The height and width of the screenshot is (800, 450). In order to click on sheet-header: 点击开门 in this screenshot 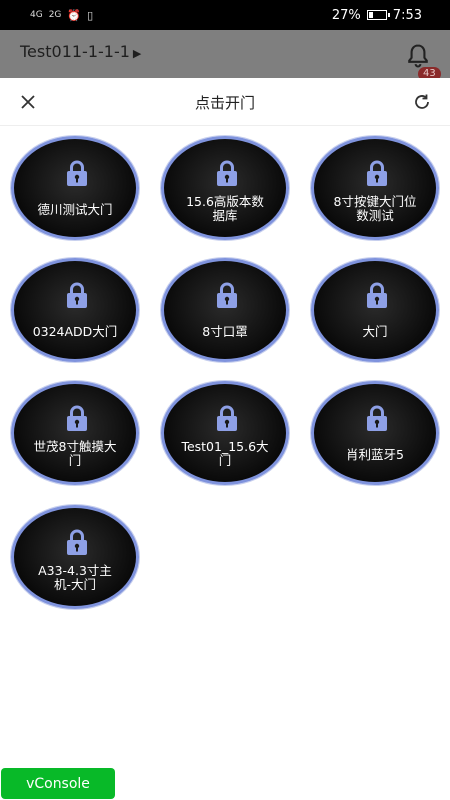, I will do `click(225, 102)`.